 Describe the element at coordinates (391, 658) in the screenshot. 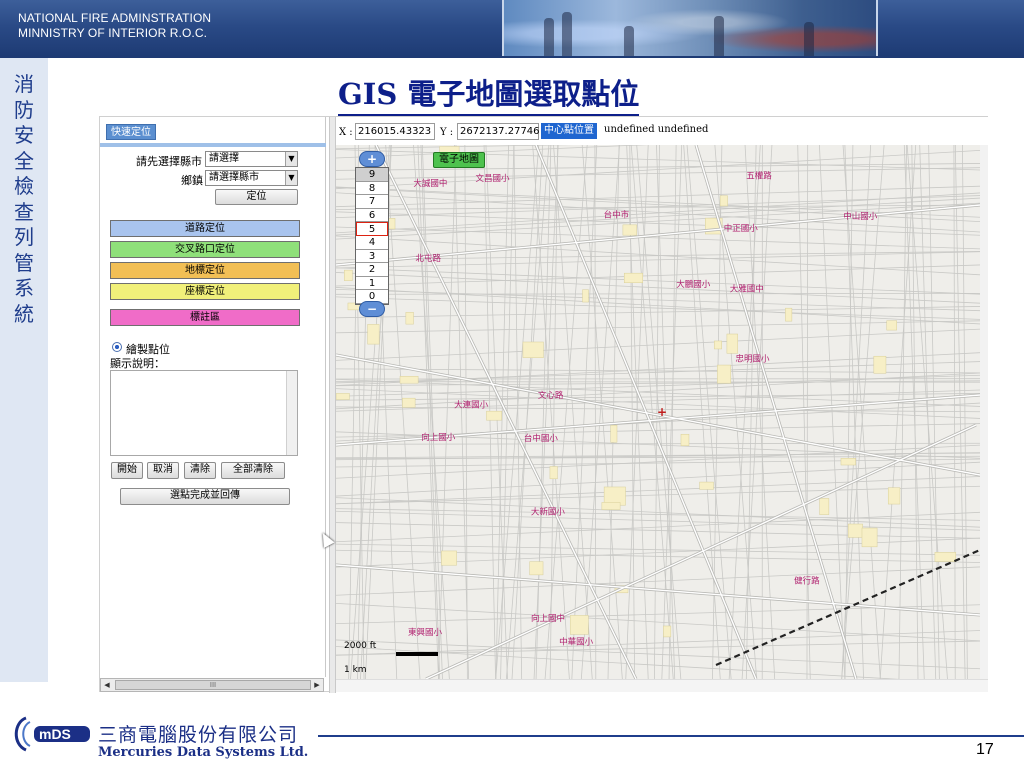

I see `scale-bar: 2000 ft 1 km` at that location.